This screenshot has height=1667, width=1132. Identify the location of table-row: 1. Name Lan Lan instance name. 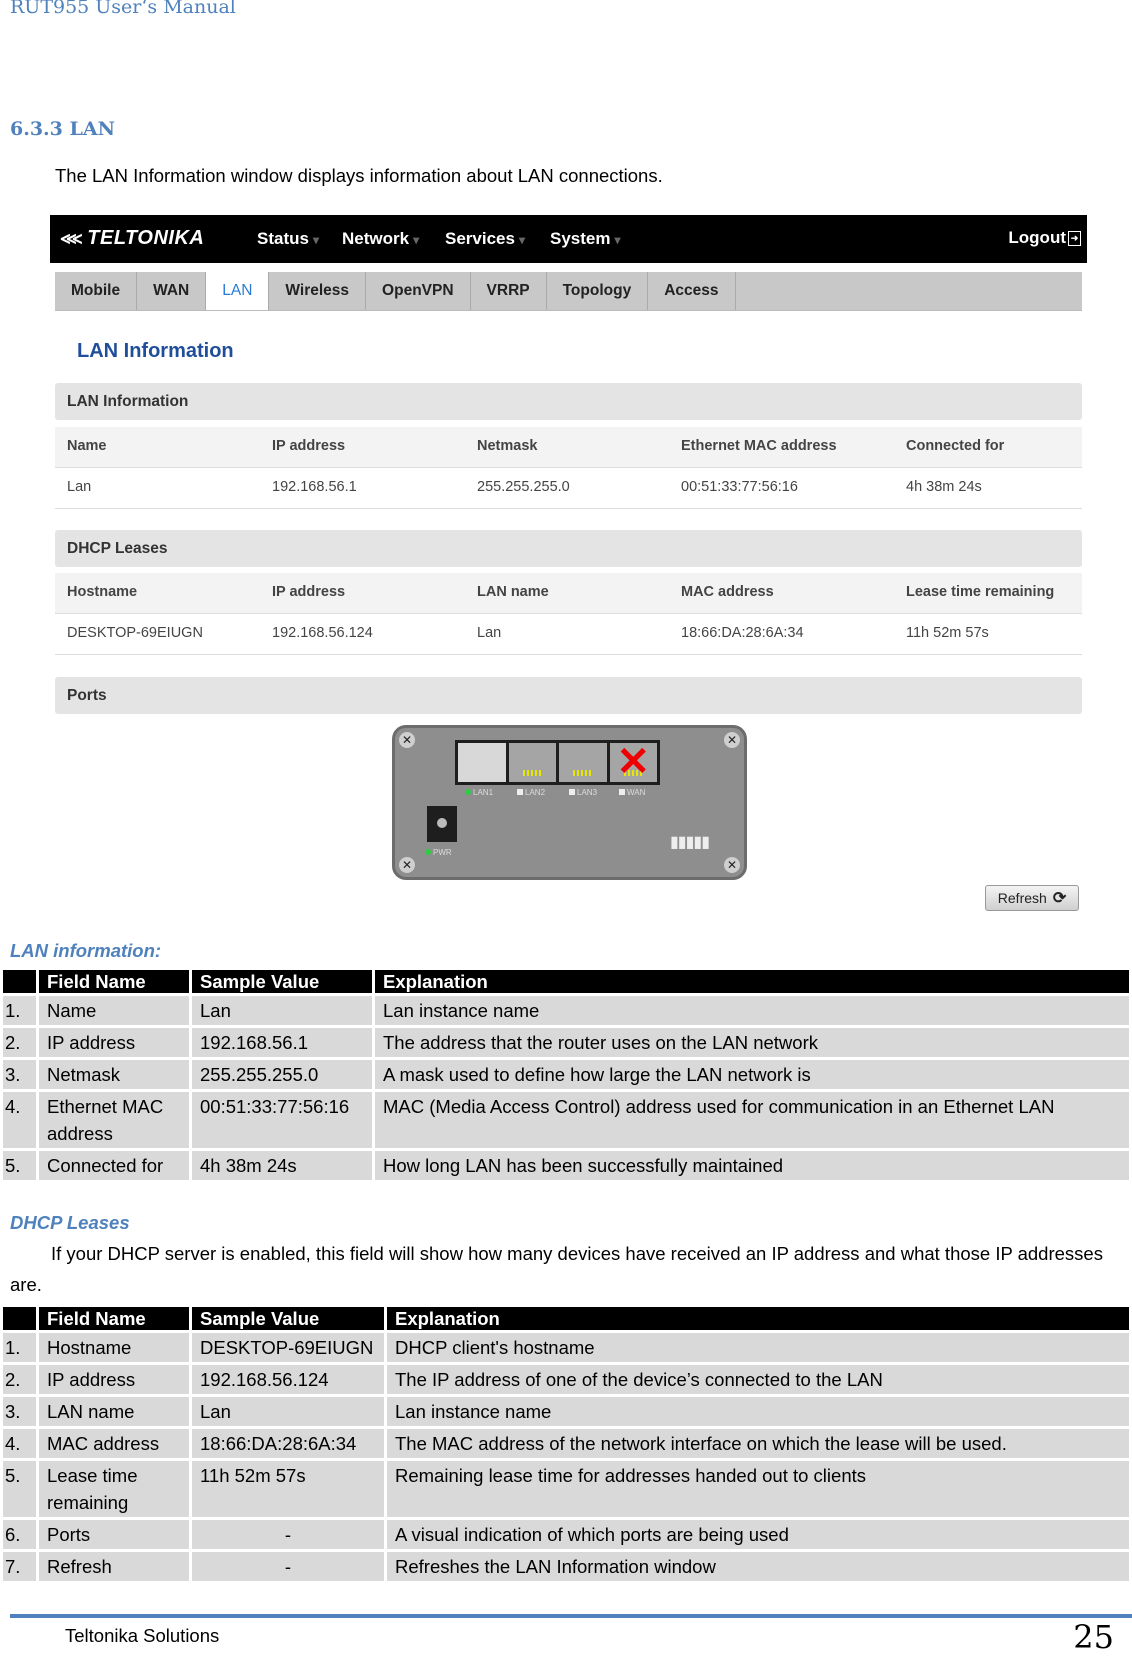
(566, 1010).